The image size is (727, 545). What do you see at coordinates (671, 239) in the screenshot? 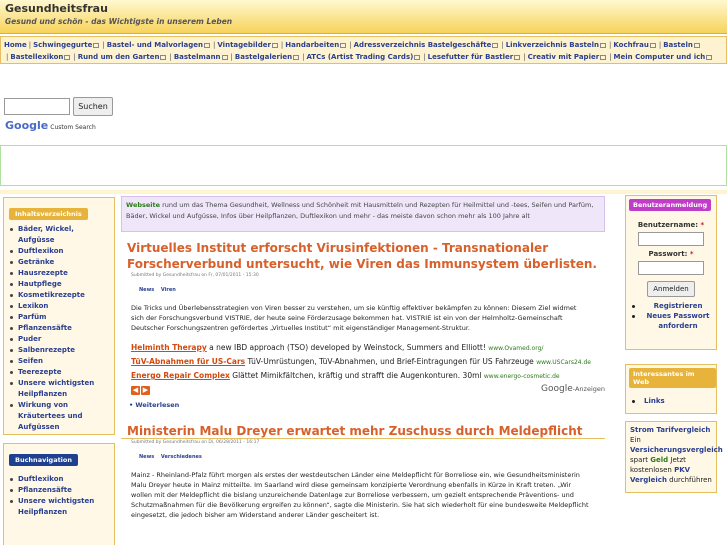
I see `username-input` at bounding box center [671, 239].